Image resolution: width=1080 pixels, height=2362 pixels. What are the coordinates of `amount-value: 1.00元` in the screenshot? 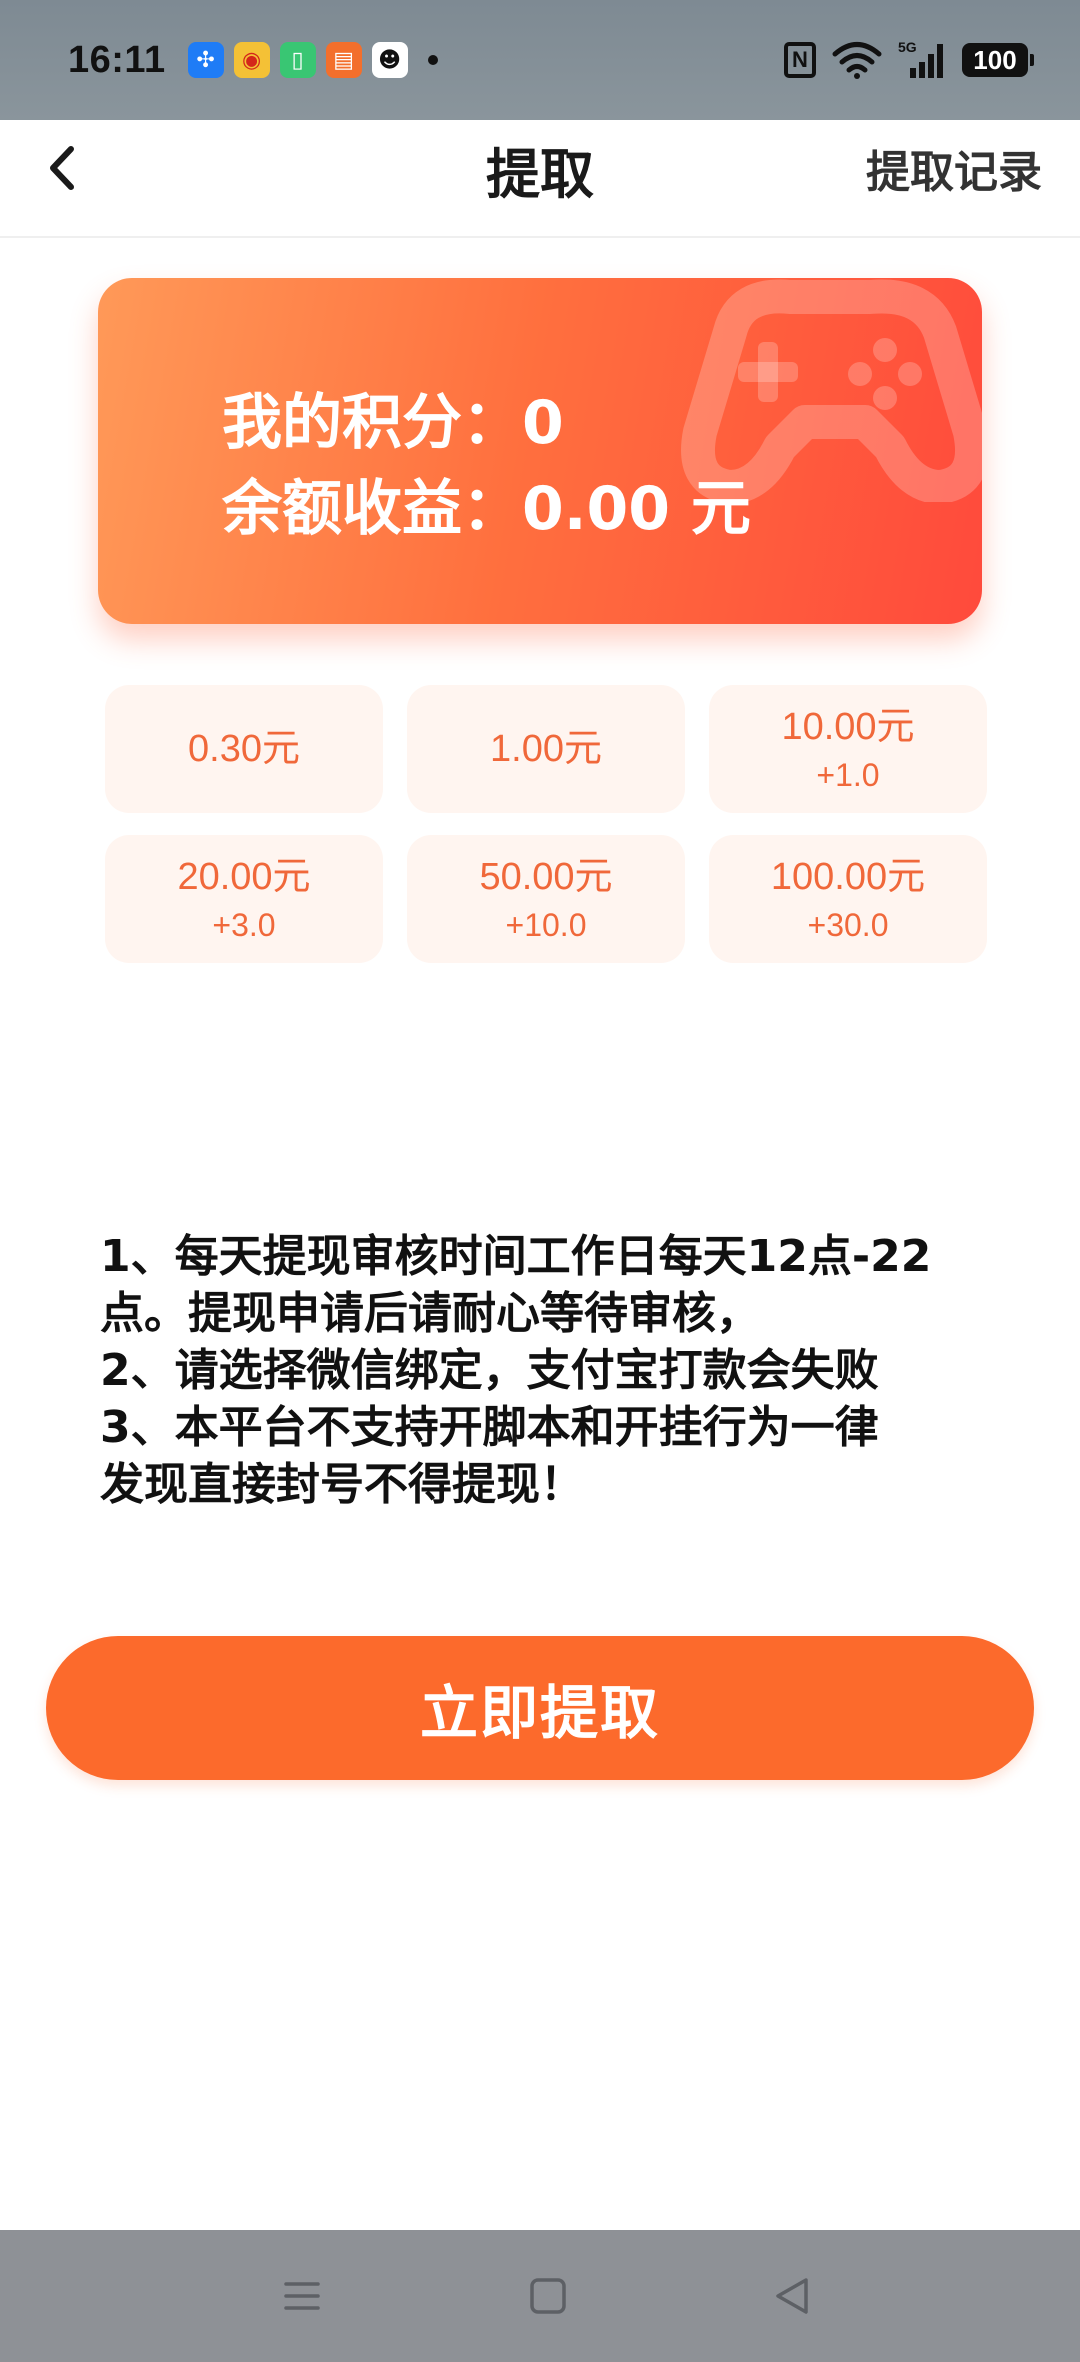 It's located at (546, 749).